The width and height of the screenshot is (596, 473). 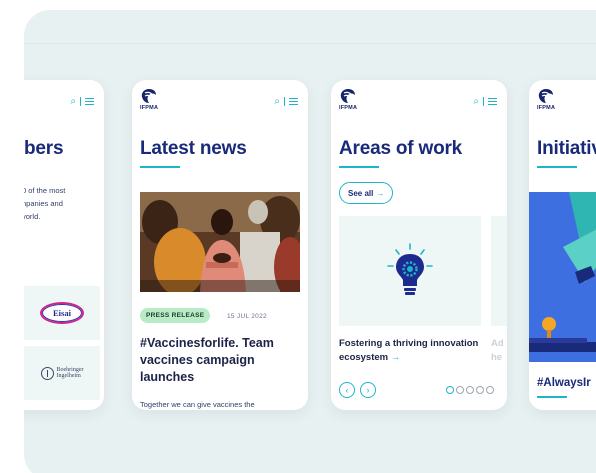 I want to click on chevron-left-icon: ‹, so click(x=347, y=389).